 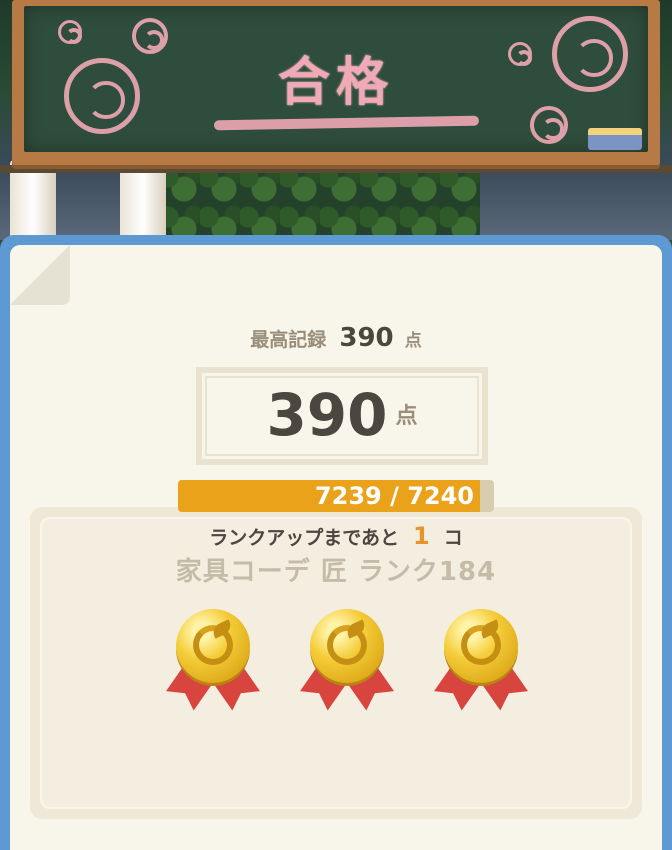 I want to click on beam, so click(x=336, y=169).